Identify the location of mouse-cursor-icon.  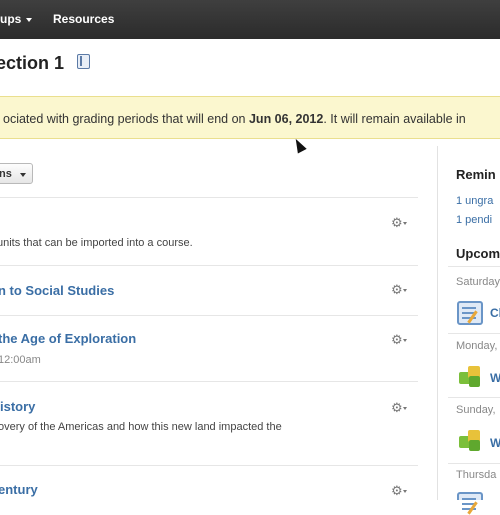
(298, 144).